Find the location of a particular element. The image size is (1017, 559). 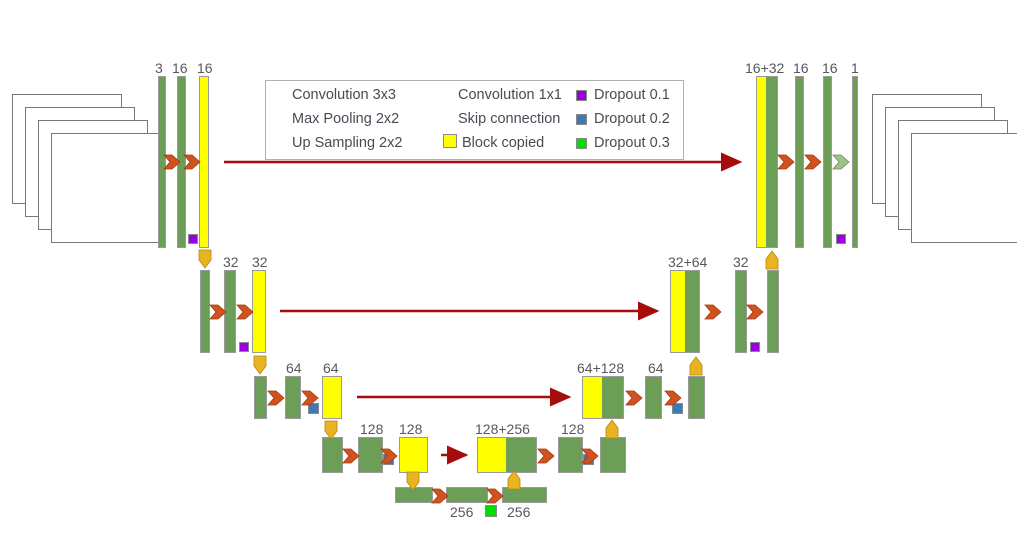

label-enc2-c: 32 is located at coordinates (260, 262).